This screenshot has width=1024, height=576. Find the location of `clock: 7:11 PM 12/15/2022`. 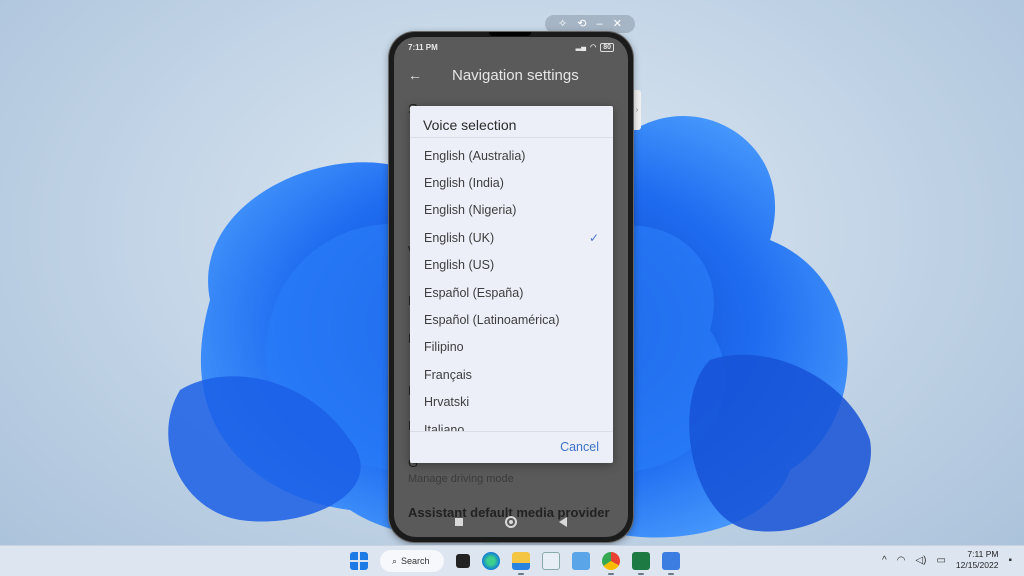

clock: 7:11 PM 12/15/2022 is located at coordinates (977, 560).